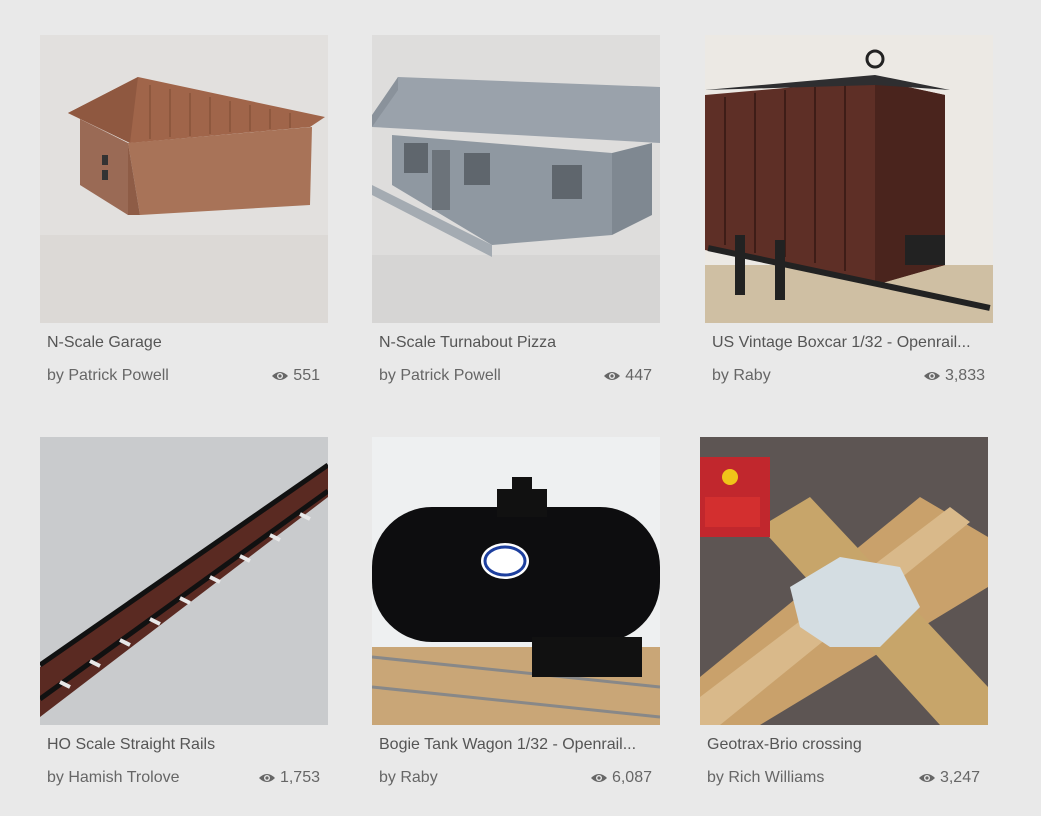  What do you see at coordinates (516, 343) in the screenshot?
I see `model-title: N-Scale Turnabout Pizza` at bounding box center [516, 343].